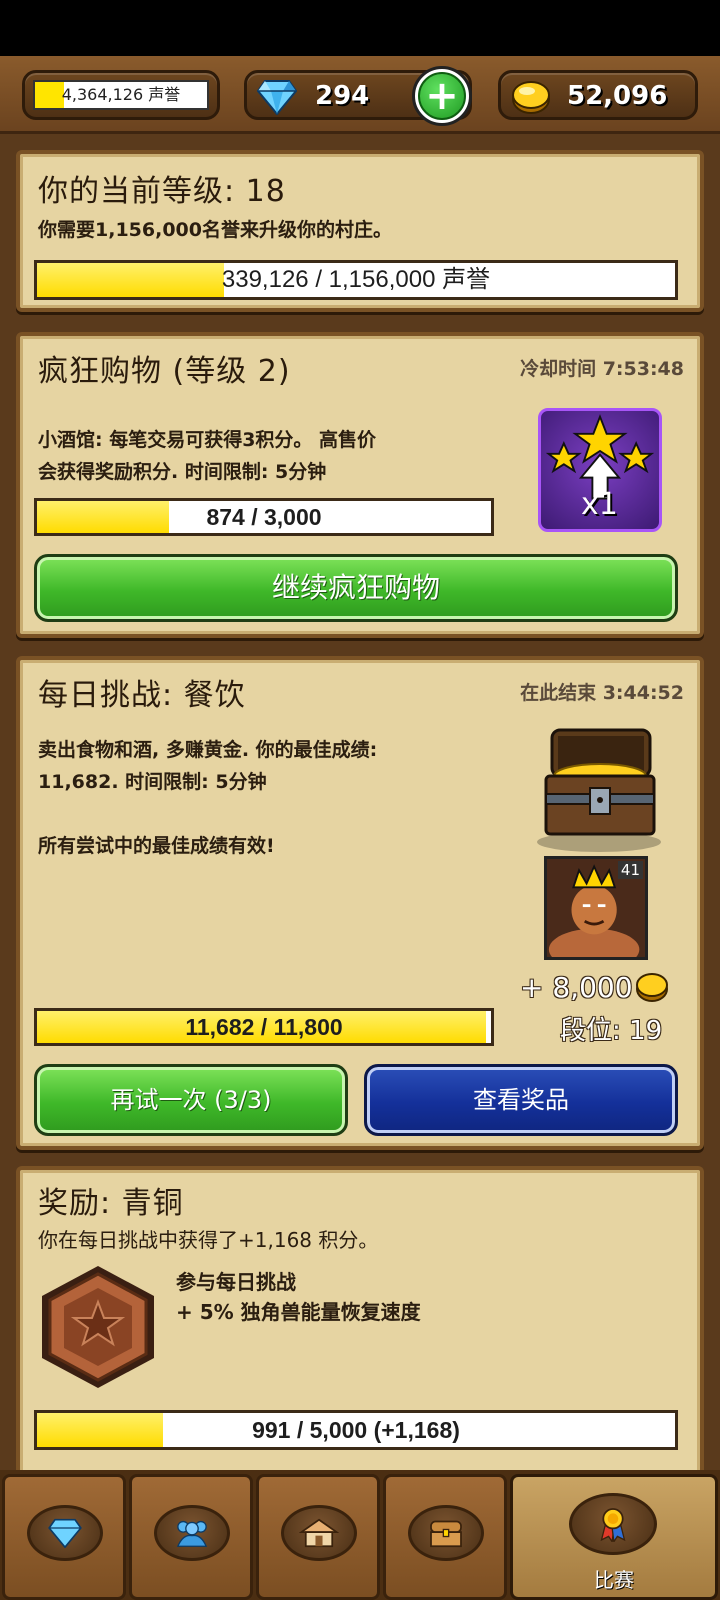 This screenshot has width=720, height=1600. I want to click on shopping-progress-text: 874 / 3,000, so click(264, 517).